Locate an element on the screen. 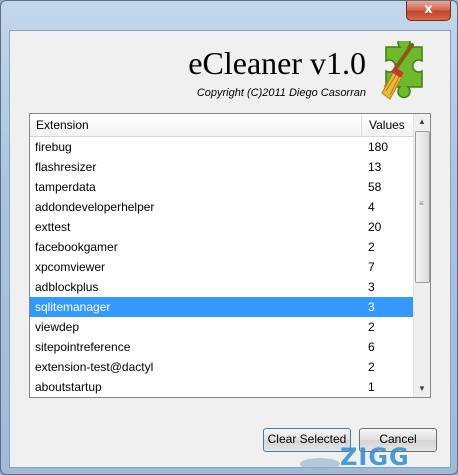 This screenshot has height=475, width=458. table-row: sitepointreference 6 is located at coordinates (221, 347).